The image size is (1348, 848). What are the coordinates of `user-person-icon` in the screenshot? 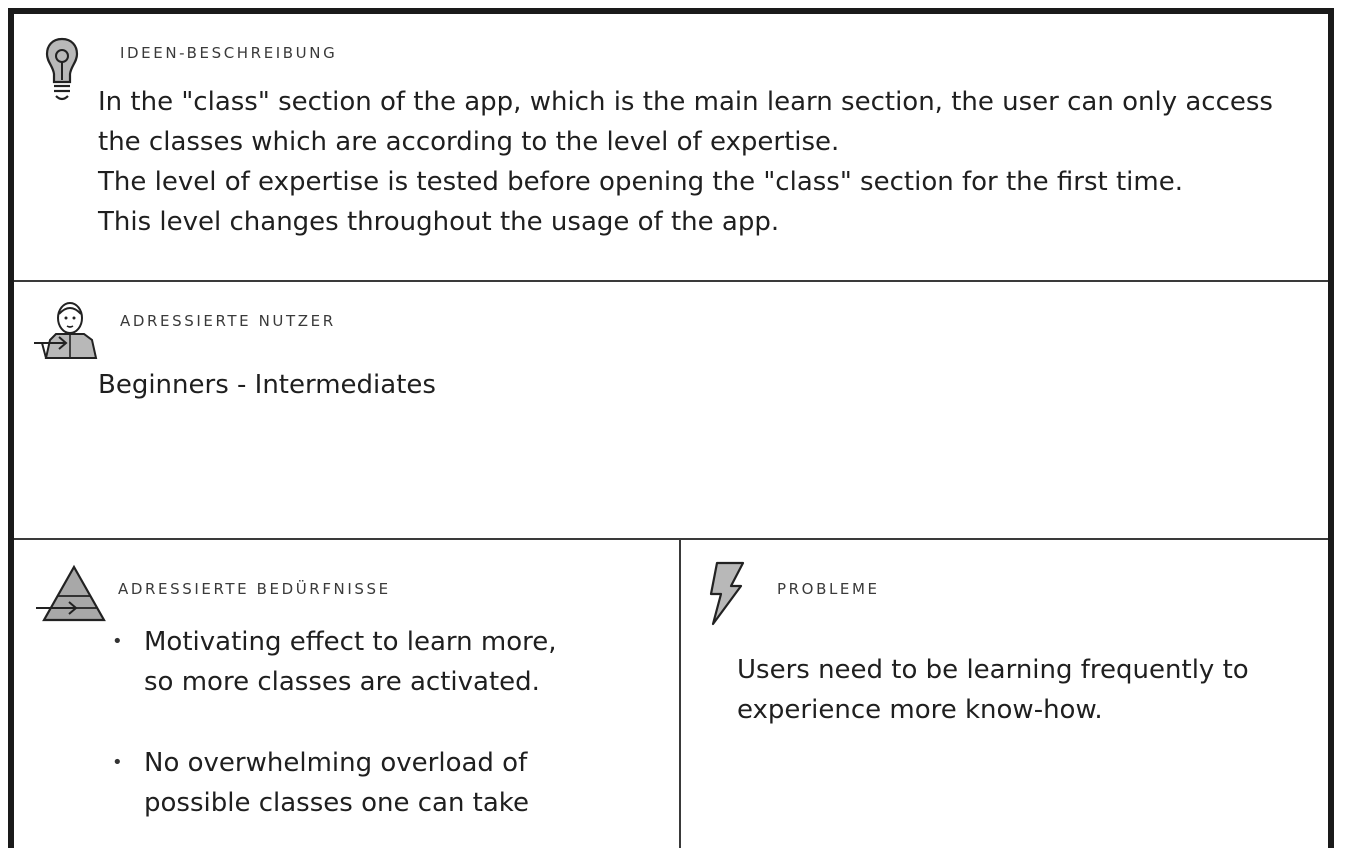 It's located at (66, 330).